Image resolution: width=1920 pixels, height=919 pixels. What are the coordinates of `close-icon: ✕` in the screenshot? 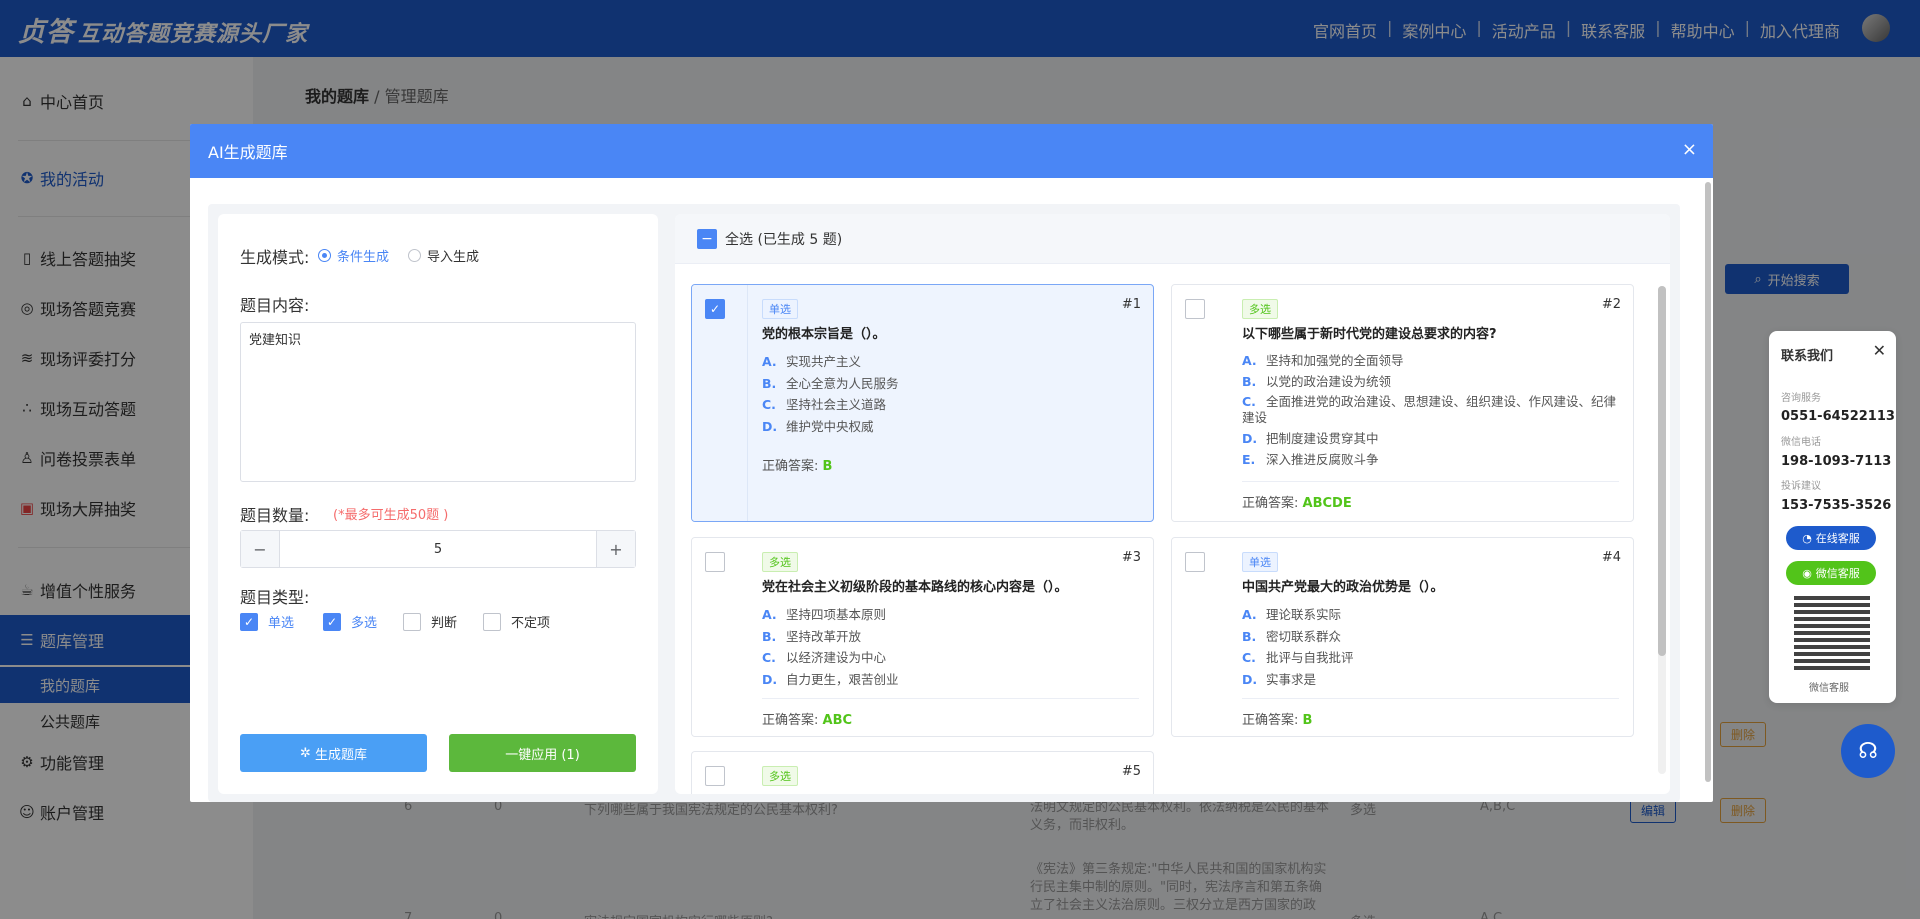 It's located at (1879, 350).